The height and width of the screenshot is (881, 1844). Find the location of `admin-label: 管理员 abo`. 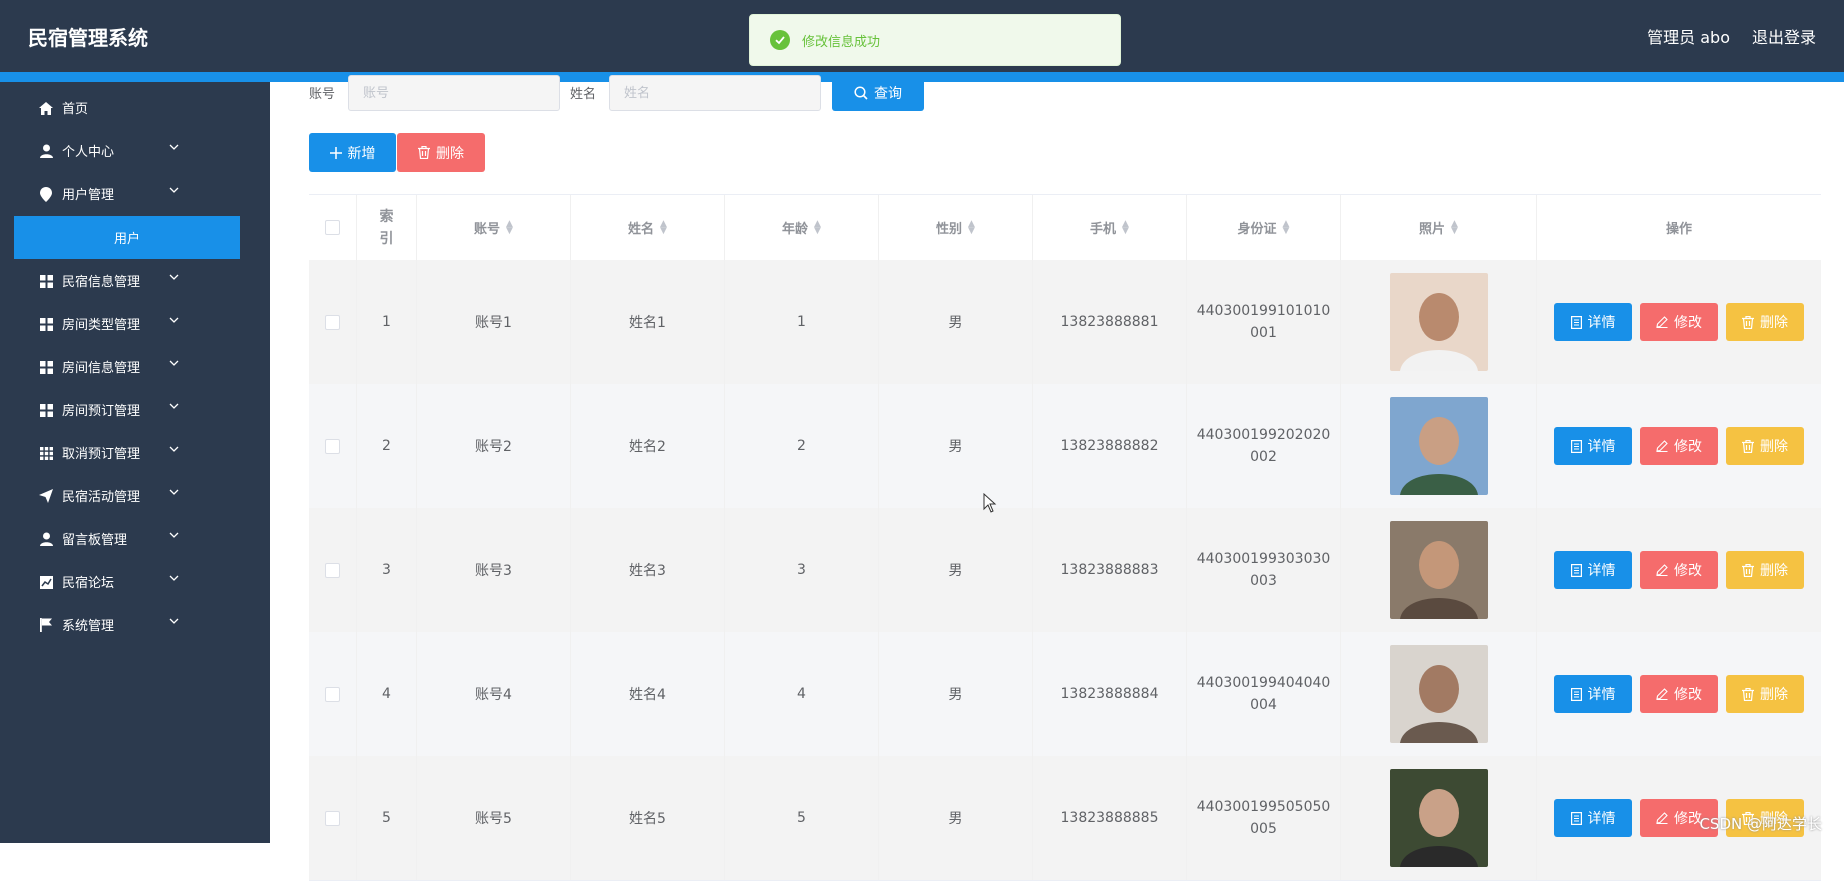

admin-label: 管理员 abo is located at coordinates (1688, 36).